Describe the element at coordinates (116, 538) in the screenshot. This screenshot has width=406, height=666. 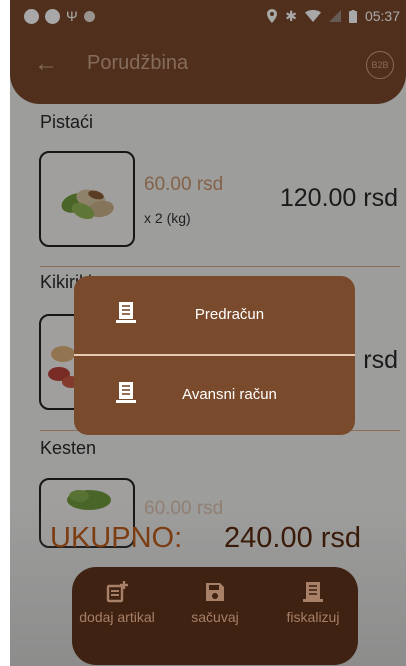
I see `total-label: UKUPNO:` at that location.